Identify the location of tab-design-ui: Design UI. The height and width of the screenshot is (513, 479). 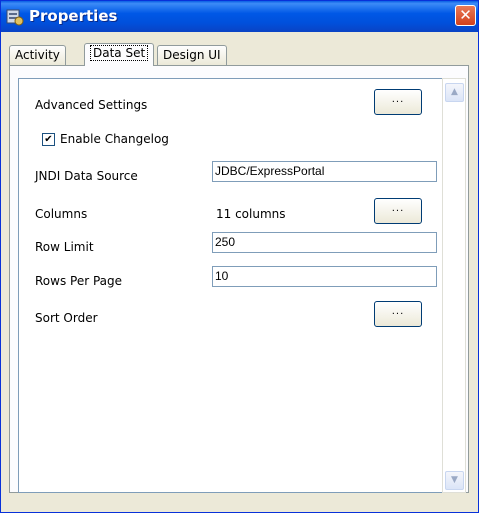
(192, 55).